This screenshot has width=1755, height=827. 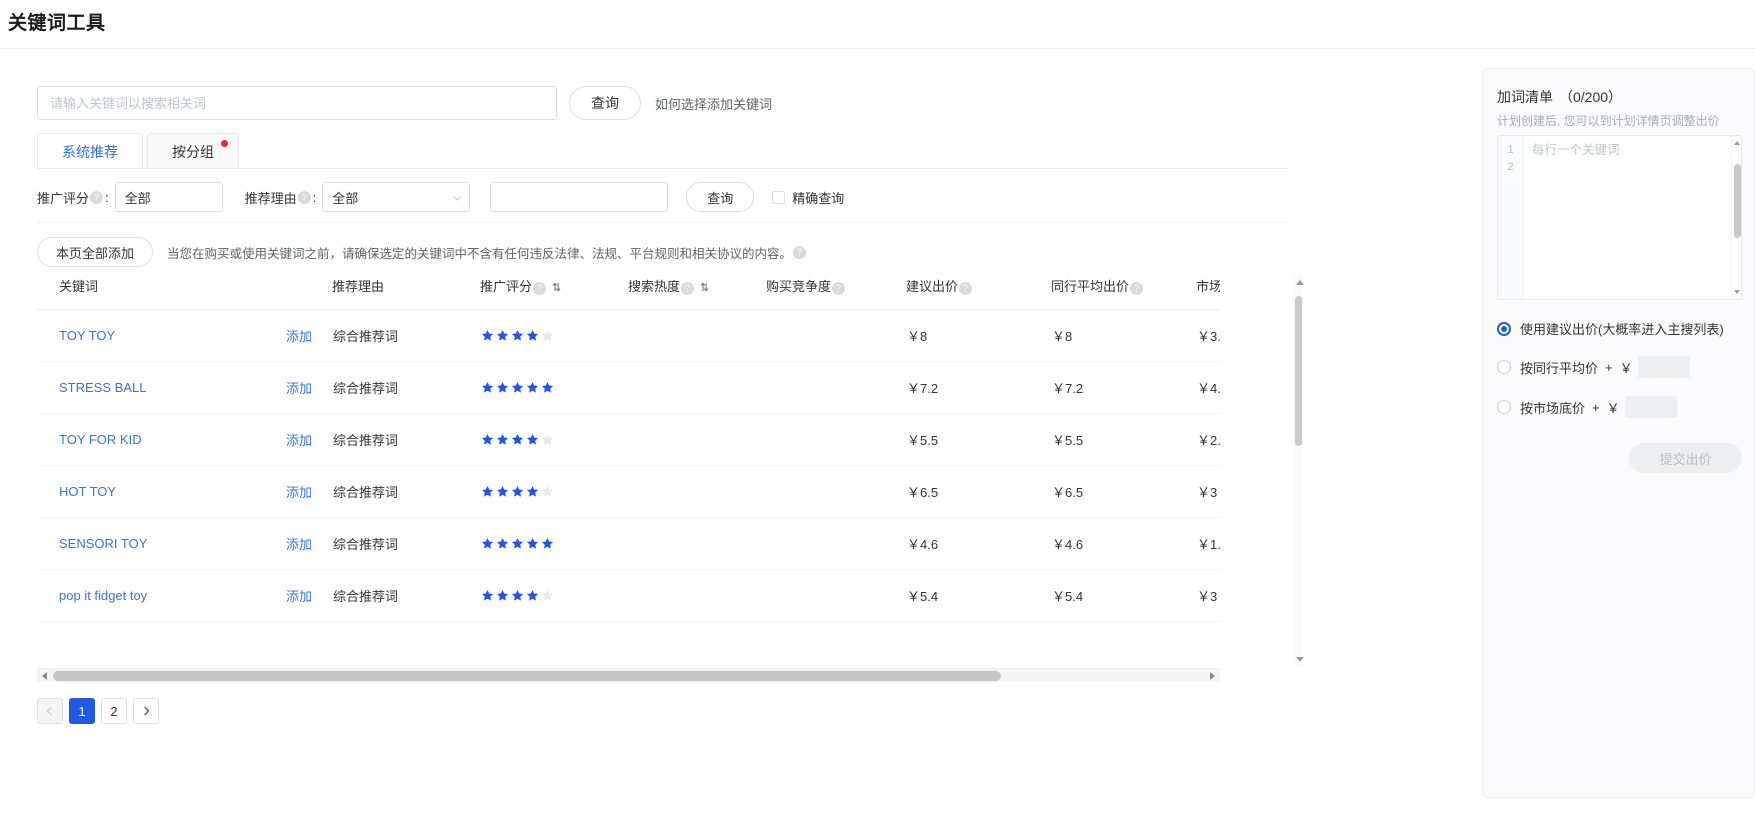 I want to click on keyword-link: SENSORI TOY, so click(x=103, y=543).